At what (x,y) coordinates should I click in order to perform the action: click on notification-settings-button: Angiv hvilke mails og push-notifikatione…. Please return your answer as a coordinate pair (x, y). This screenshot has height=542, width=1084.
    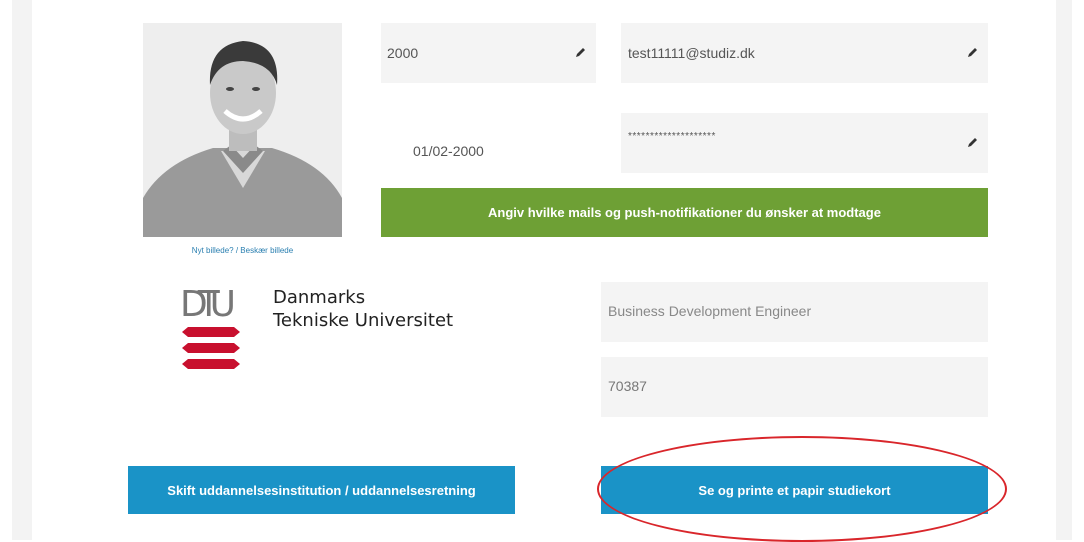
    Looking at the image, I should click on (684, 212).